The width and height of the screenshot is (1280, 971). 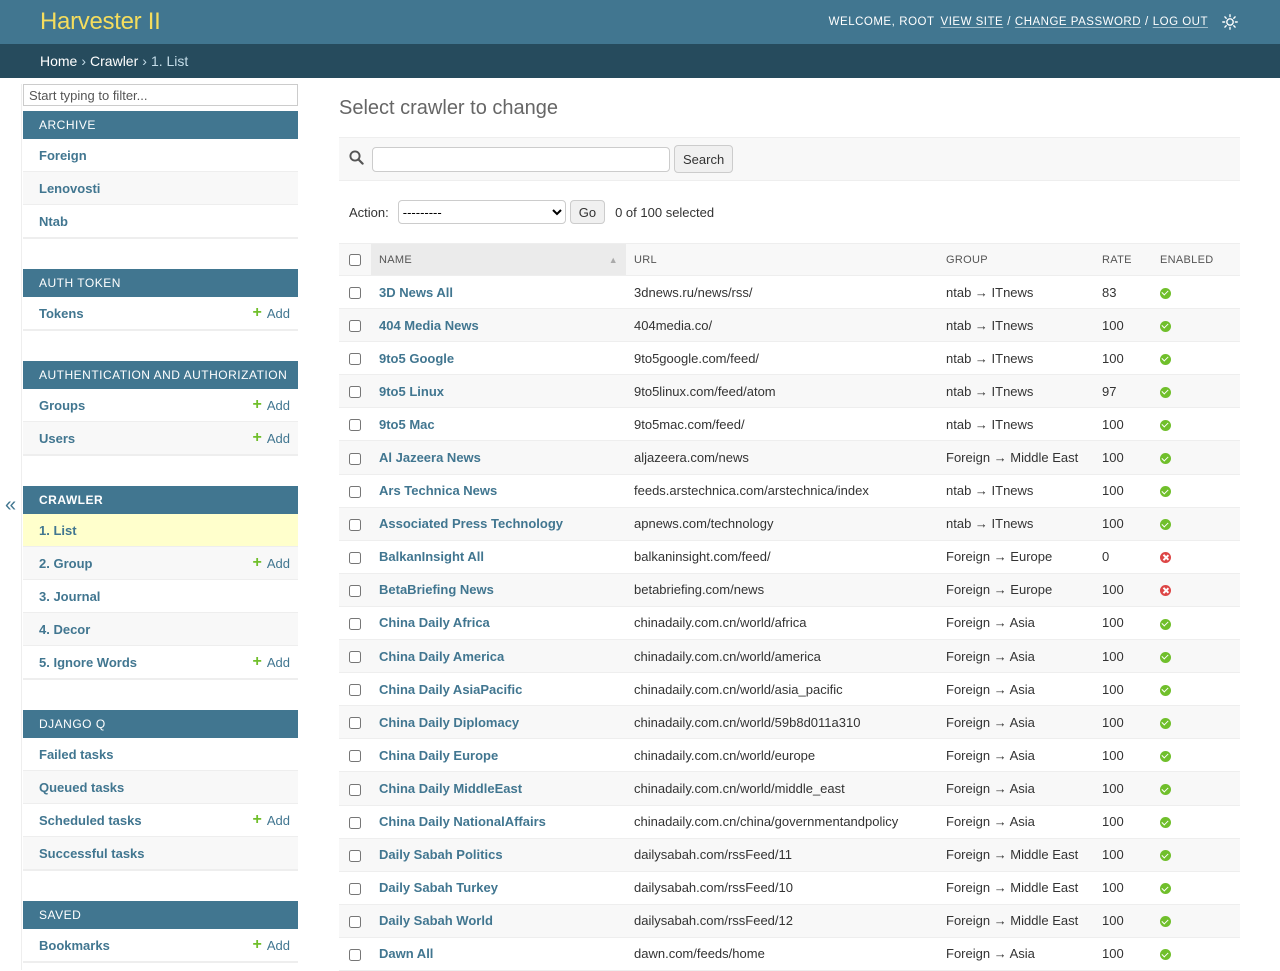 What do you see at coordinates (438, 887) in the screenshot?
I see `crawler-link: Daily Sabah Turkey` at bounding box center [438, 887].